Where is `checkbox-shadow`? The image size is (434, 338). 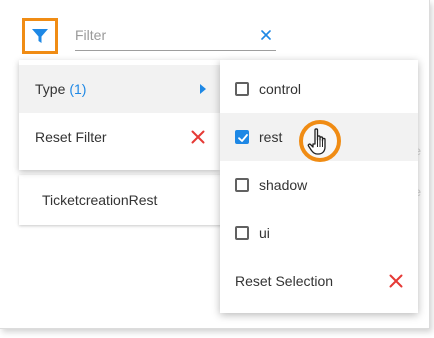
checkbox-shadow is located at coordinates (242, 185).